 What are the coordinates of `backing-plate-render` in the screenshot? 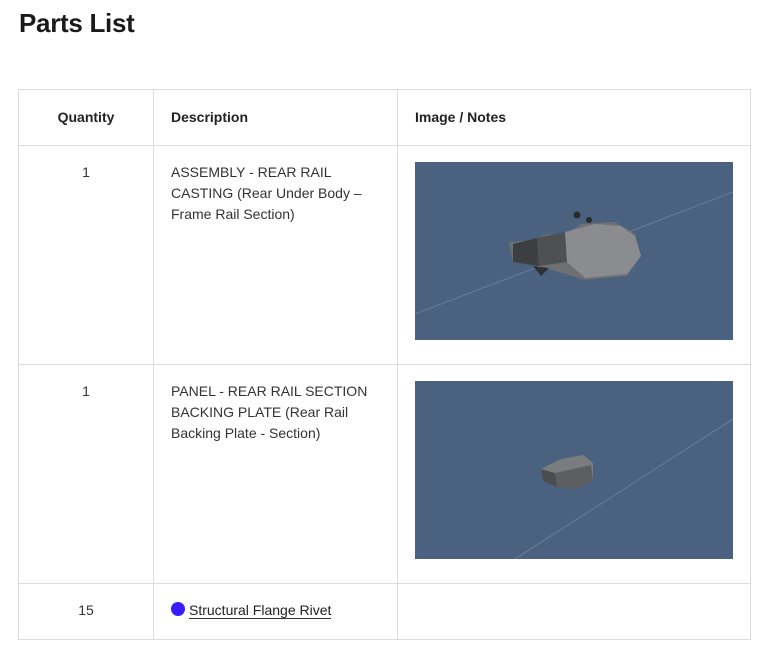 It's located at (574, 470).